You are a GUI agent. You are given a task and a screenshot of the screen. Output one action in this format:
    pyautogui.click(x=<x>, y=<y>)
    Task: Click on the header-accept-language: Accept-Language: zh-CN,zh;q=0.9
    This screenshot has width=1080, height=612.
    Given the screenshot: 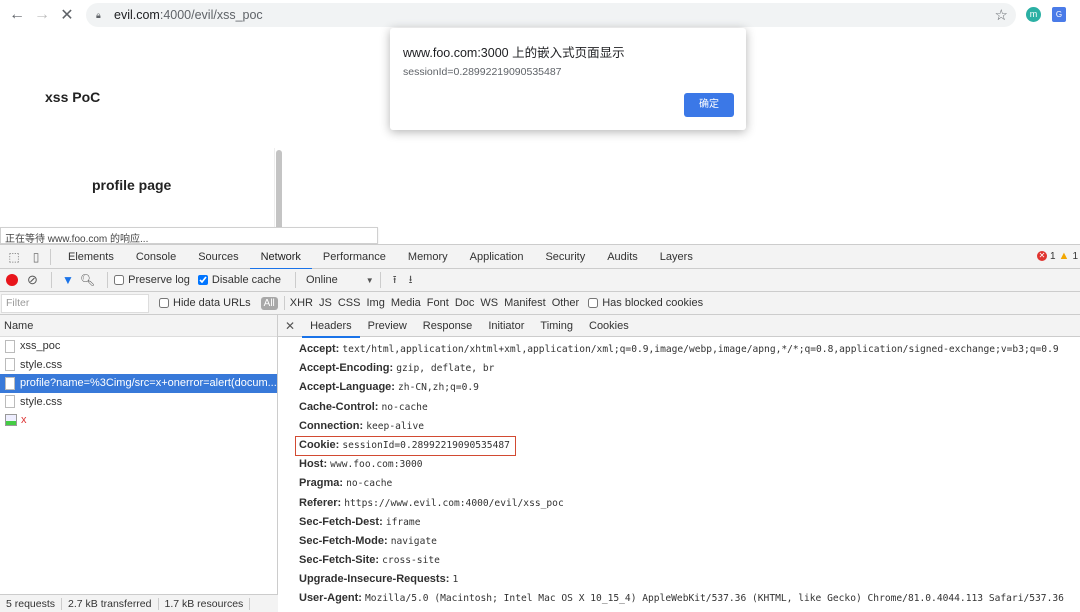 What is the action you would take?
    pyautogui.click(x=689, y=387)
    